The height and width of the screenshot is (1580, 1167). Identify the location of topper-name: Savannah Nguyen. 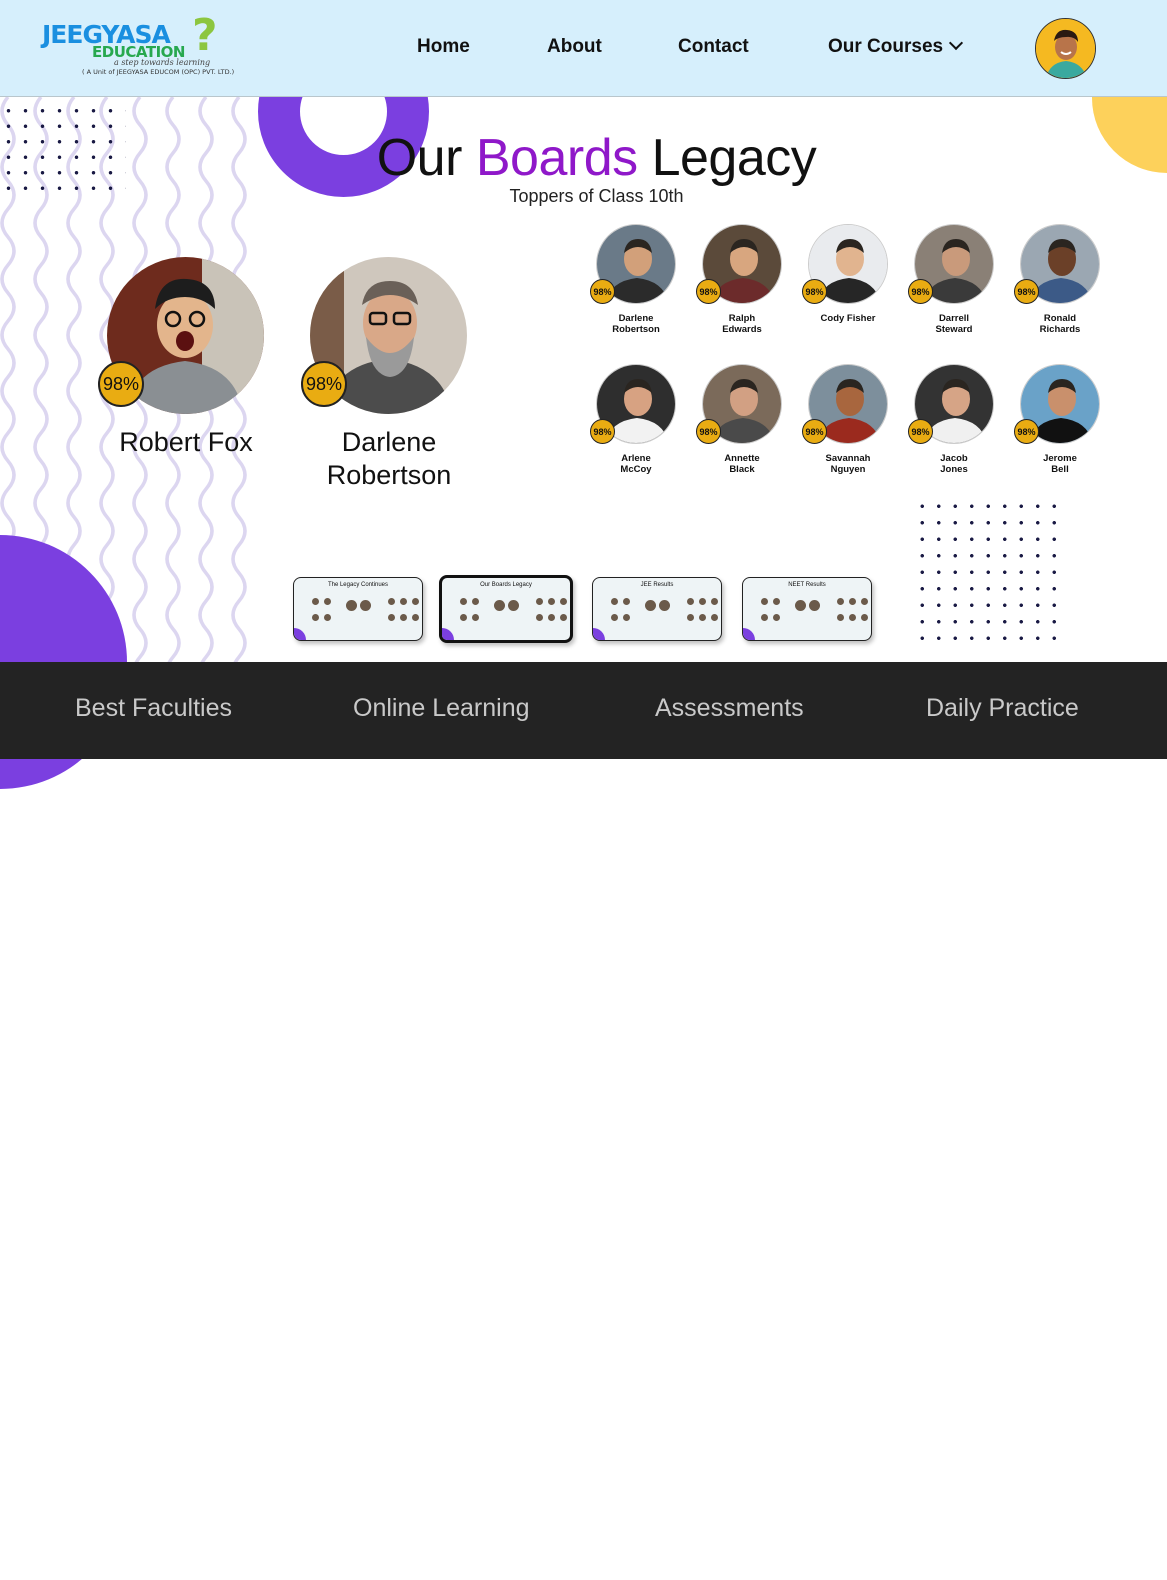
(848, 464).